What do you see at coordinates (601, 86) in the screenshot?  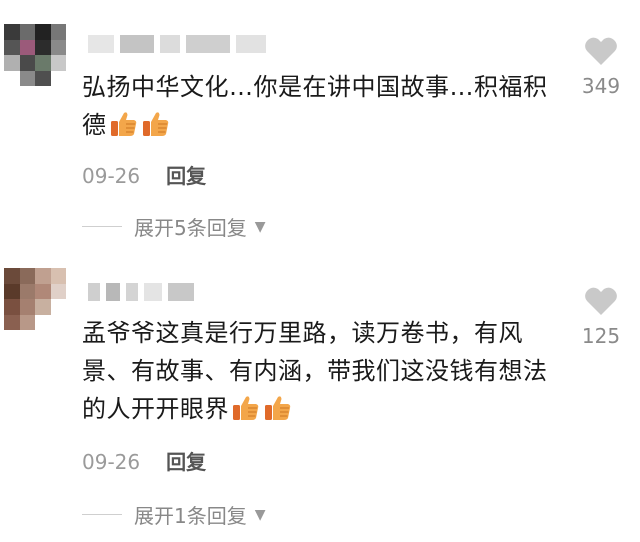 I see `like-count: 349` at bounding box center [601, 86].